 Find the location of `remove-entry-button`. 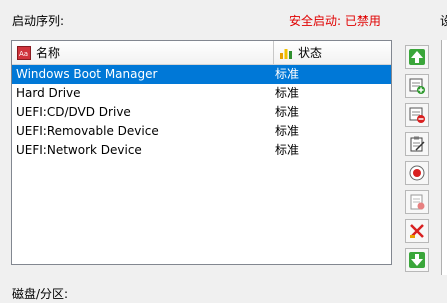

remove-entry-button is located at coordinates (417, 231).